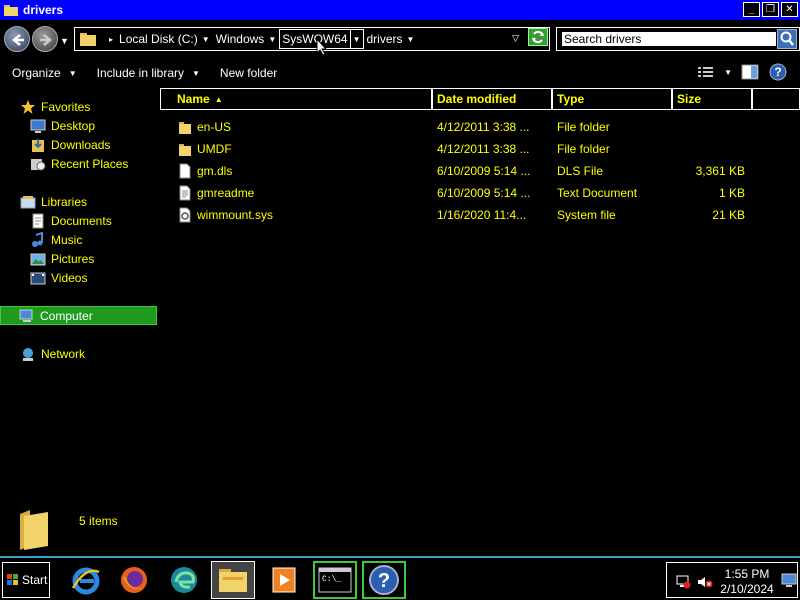  Describe the element at coordinates (296, 99) in the screenshot. I see `column-header-name: Name ▲` at that location.